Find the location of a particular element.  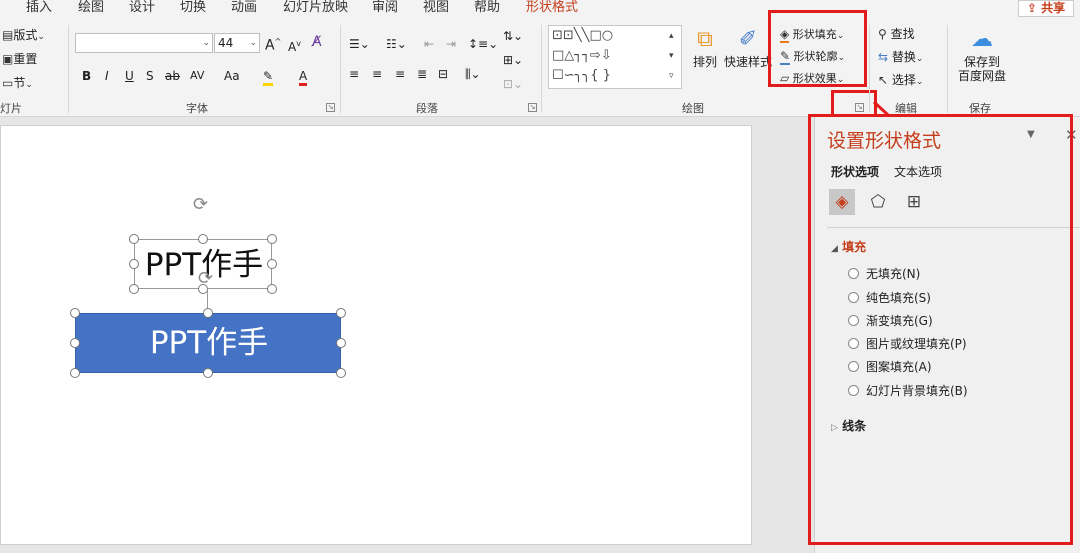

font-dialog-launcher-icon: ↘ is located at coordinates (330, 107).